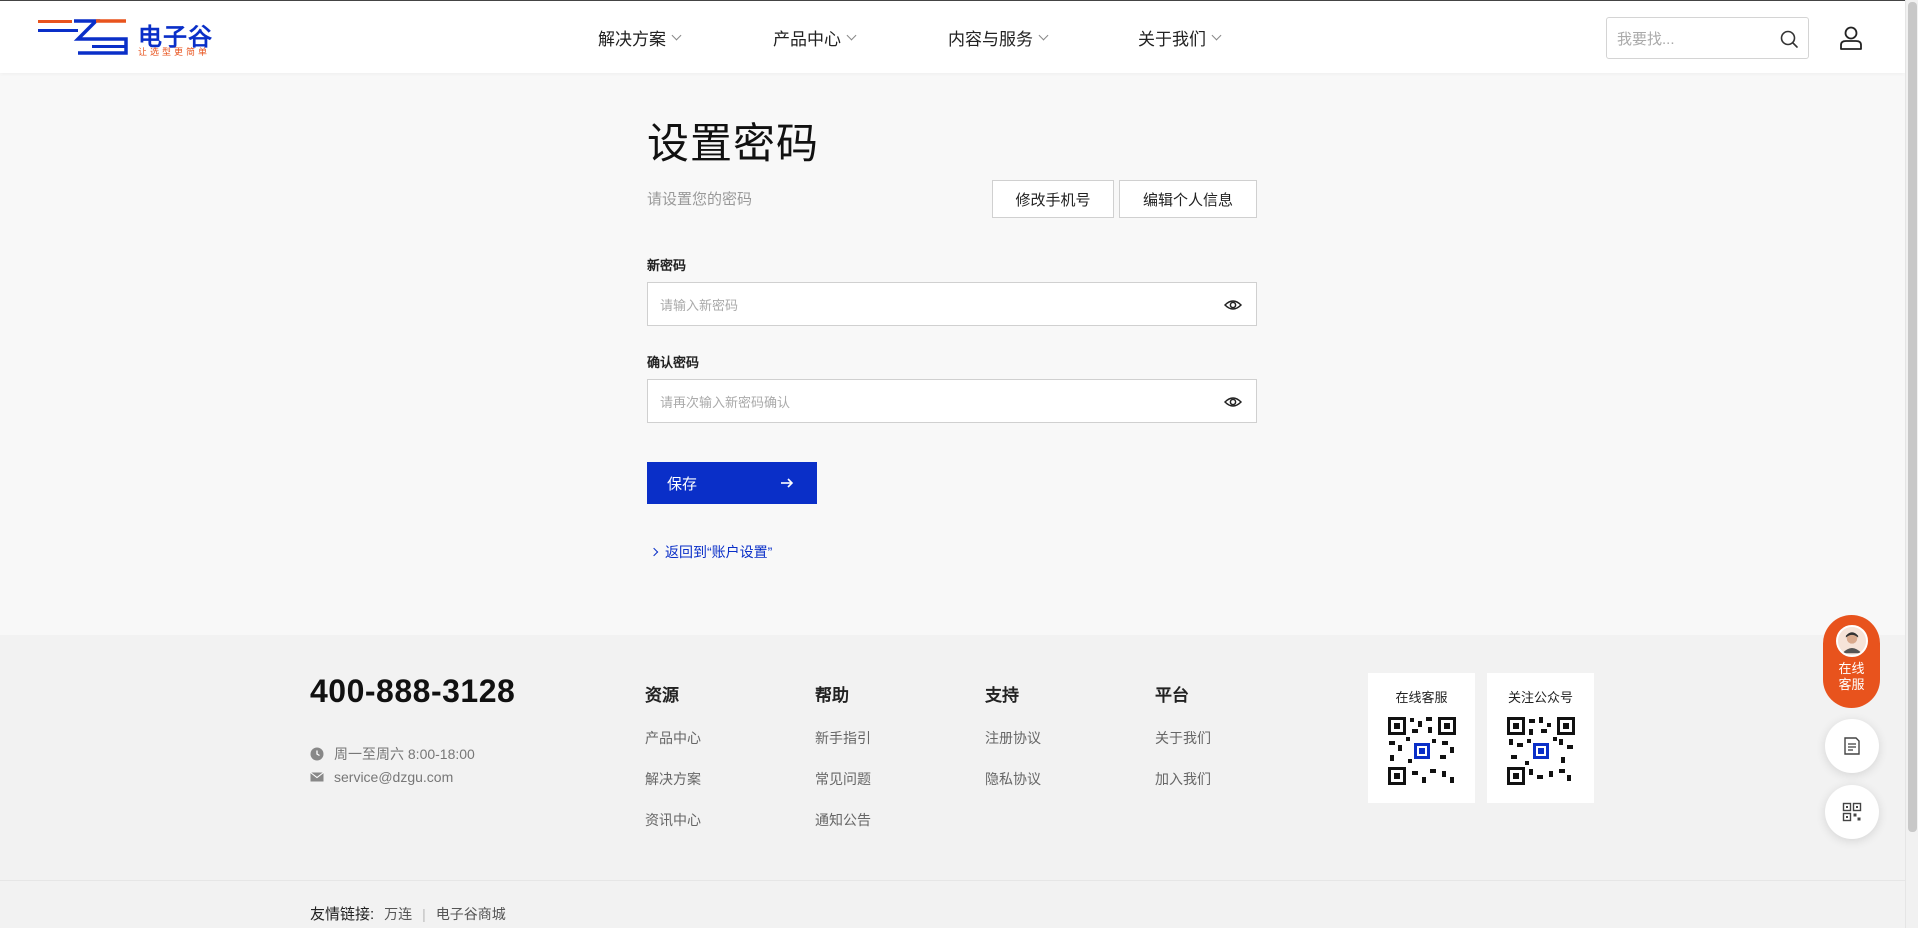  I want to click on feedback-button, so click(1852, 746).